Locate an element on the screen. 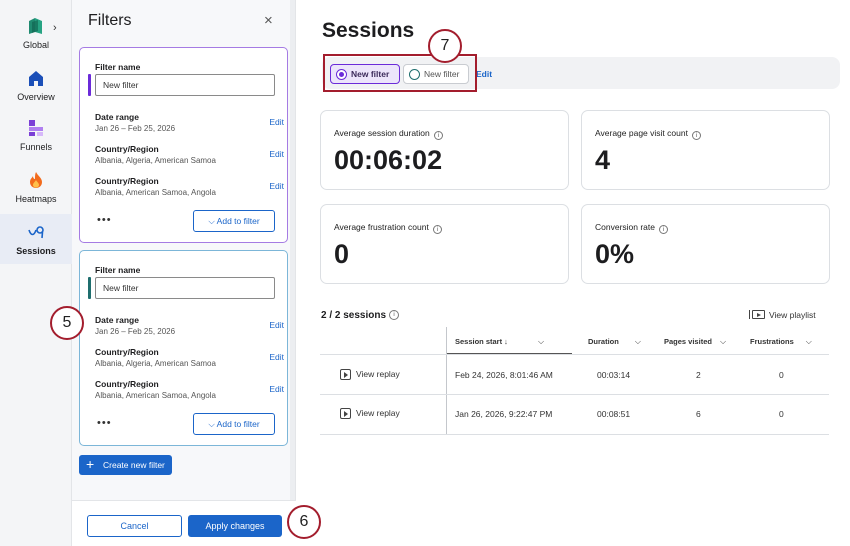 The width and height of the screenshot is (850, 546). metric-label-text: Average frustration count is located at coordinates (381, 227).